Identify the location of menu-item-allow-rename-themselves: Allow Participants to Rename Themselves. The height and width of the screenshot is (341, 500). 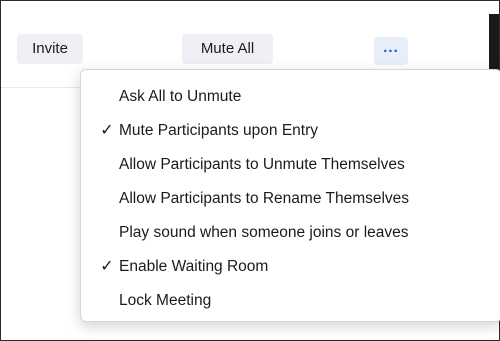
(290, 199).